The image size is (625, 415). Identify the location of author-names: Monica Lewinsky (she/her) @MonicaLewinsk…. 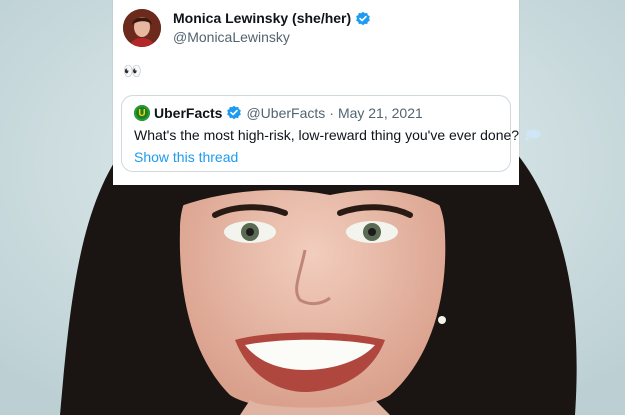
(272, 28).